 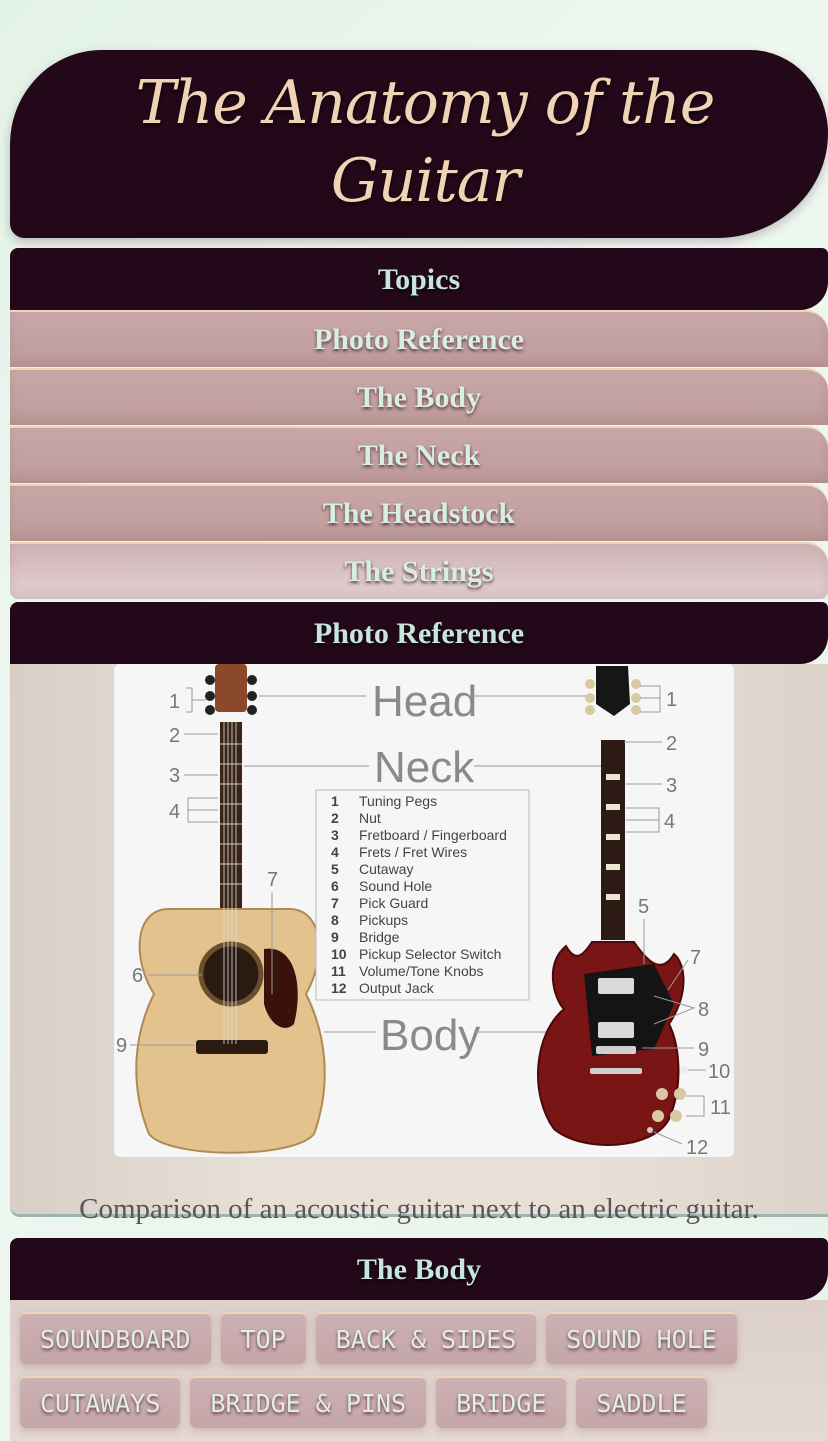 What do you see at coordinates (339, 954) in the screenshot?
I see `legend-num-10: 10` at bounding box center [339, 954].